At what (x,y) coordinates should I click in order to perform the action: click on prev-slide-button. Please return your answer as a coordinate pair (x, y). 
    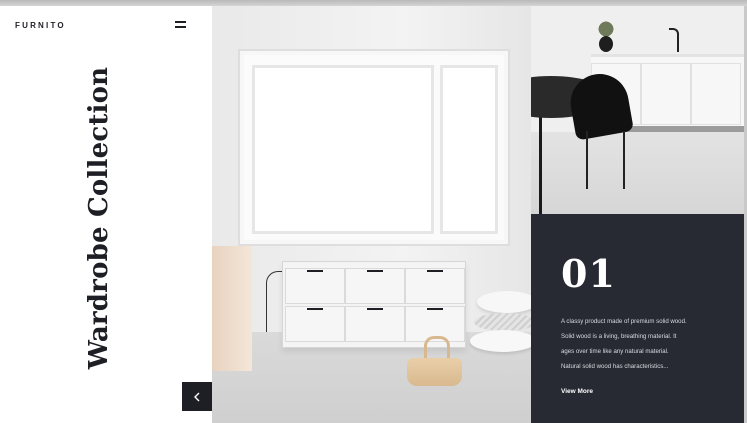
    Looking at the image, I should click on (197, 396).